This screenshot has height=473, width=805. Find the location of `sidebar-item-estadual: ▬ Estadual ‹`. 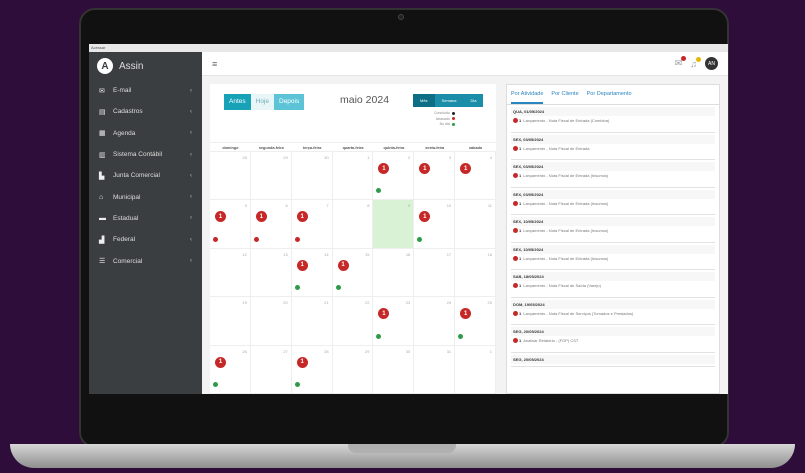

sidebar-item-estadual: ▬ Estadual ‹ is located at coordinates (145, 218).